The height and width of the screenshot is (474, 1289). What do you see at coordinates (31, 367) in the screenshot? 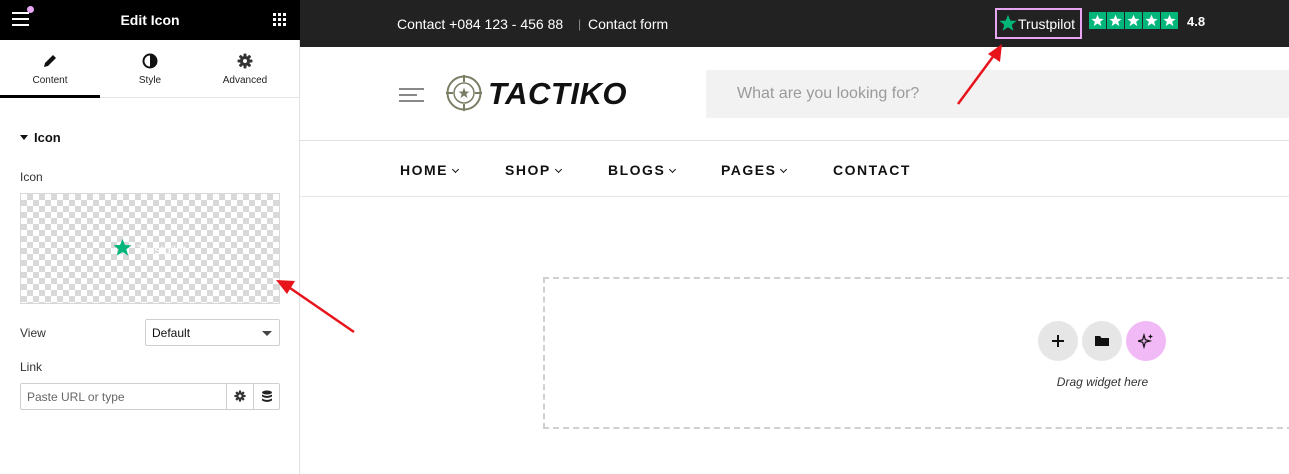
I see `link-field-label: Link` at bounding box center [31, 367].